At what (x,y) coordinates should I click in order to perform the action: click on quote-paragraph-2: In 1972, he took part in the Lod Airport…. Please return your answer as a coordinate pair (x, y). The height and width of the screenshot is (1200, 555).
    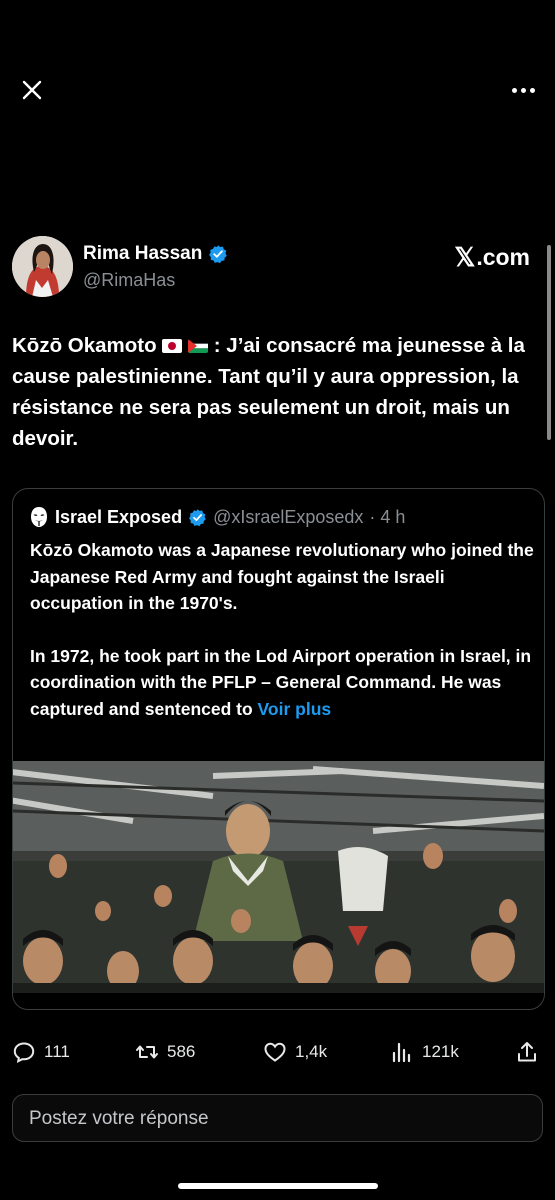
    Looking at the image, I should click on (282, 683).